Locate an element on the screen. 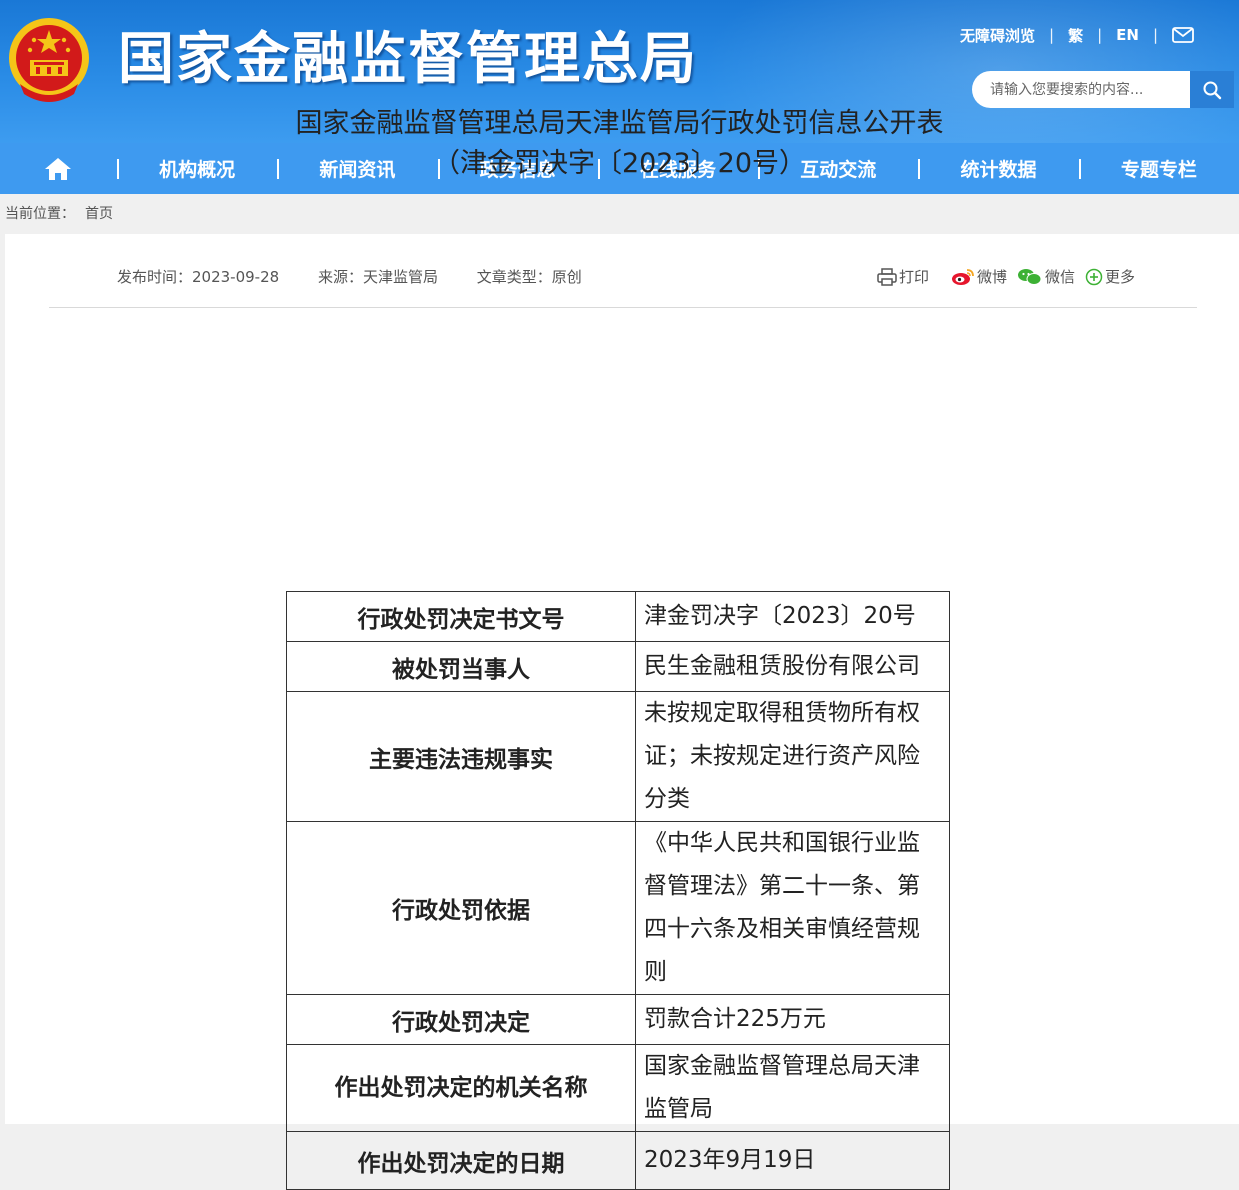 The height and width of the screenshot is (1190, 1239). wechat-label: 微信 is located at coordinates (1060, 277).